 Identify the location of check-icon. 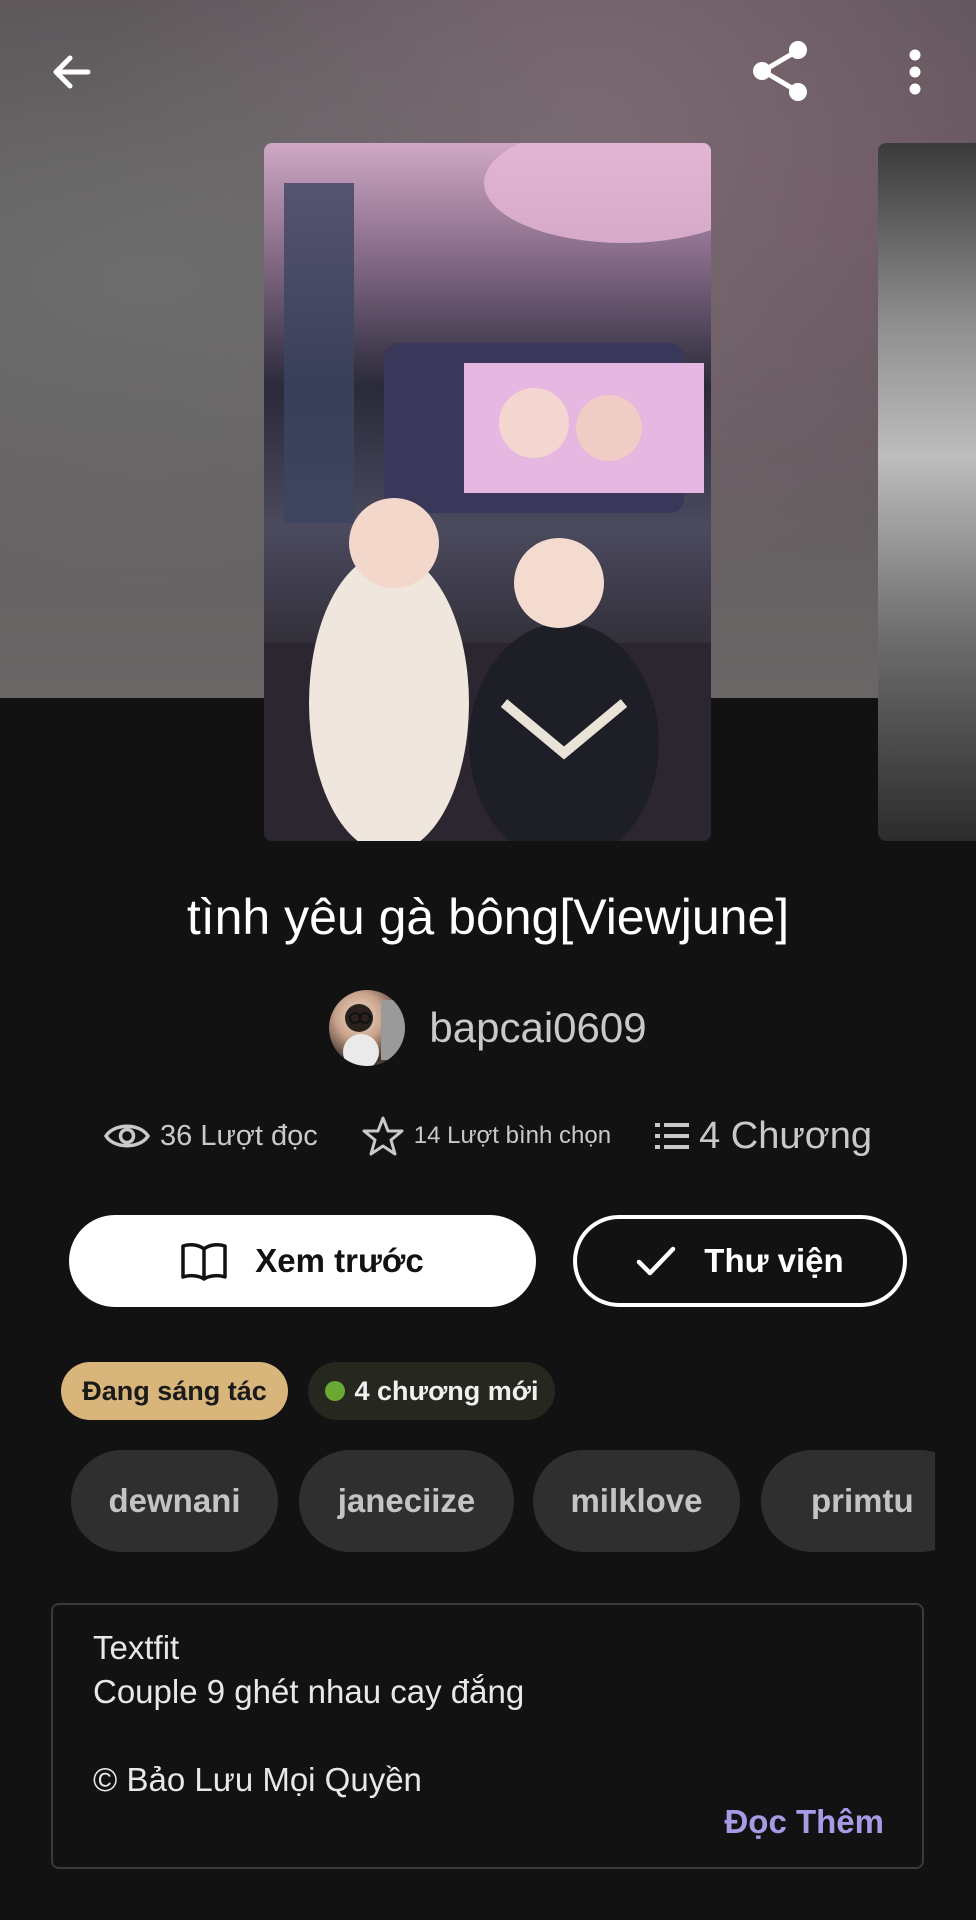
(656, 1261).